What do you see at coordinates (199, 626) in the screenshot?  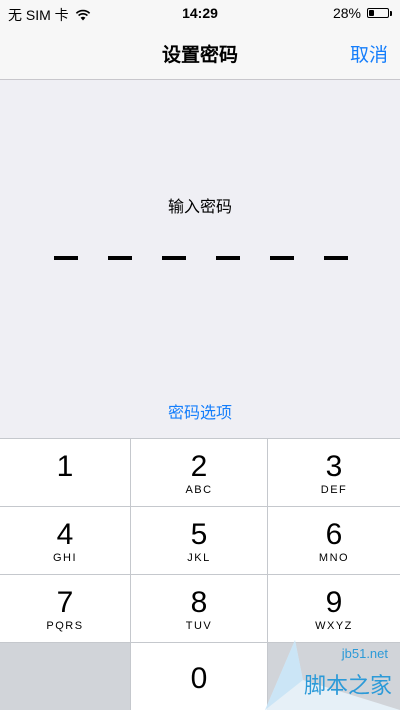 I see `key-letters: TUV` at bounding box center [199, 626].